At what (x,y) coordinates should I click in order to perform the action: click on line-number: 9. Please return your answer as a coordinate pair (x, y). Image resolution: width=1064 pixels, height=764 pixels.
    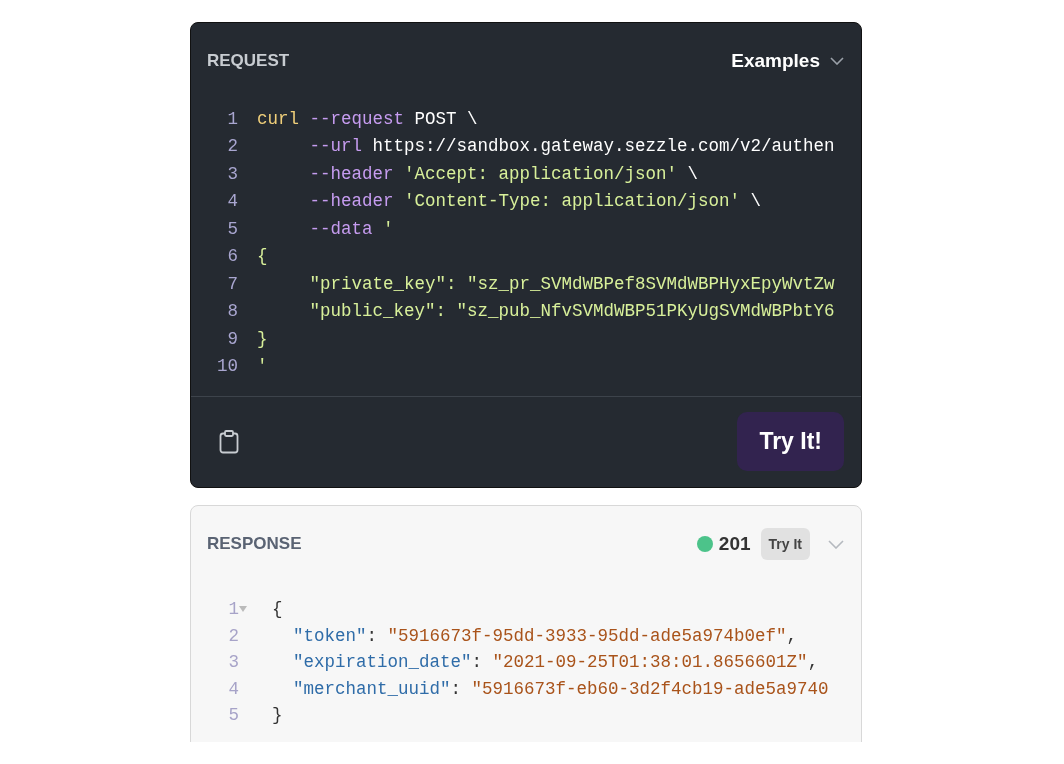
    Looking at the image, I should click on (232, 338).